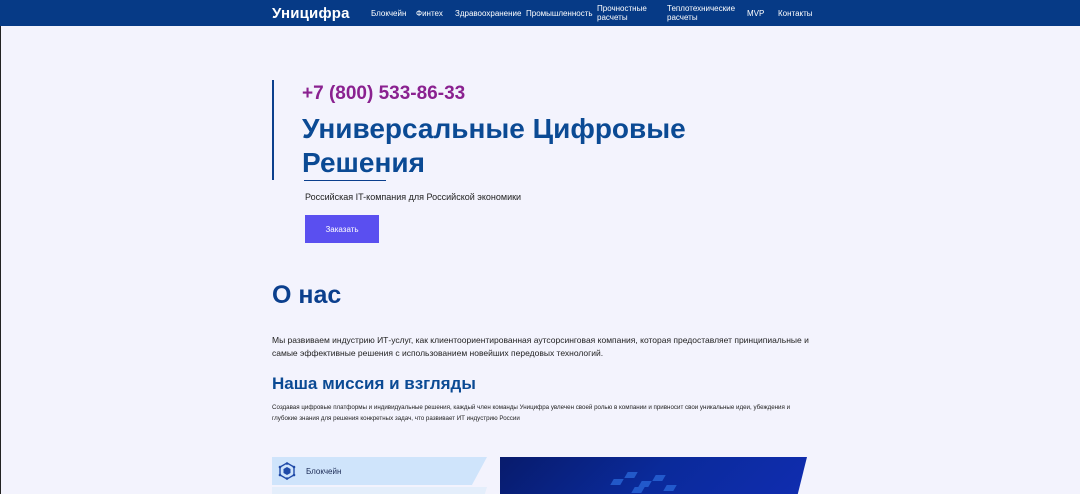 This screenshot has height=494, width=1080. Describe the element at coordinates (0, 260) in the screenshot. I see `page-edge` at that location.